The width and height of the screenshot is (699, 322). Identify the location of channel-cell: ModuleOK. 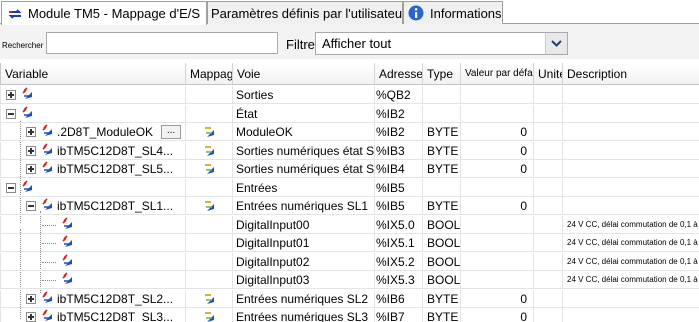
(304, 132).